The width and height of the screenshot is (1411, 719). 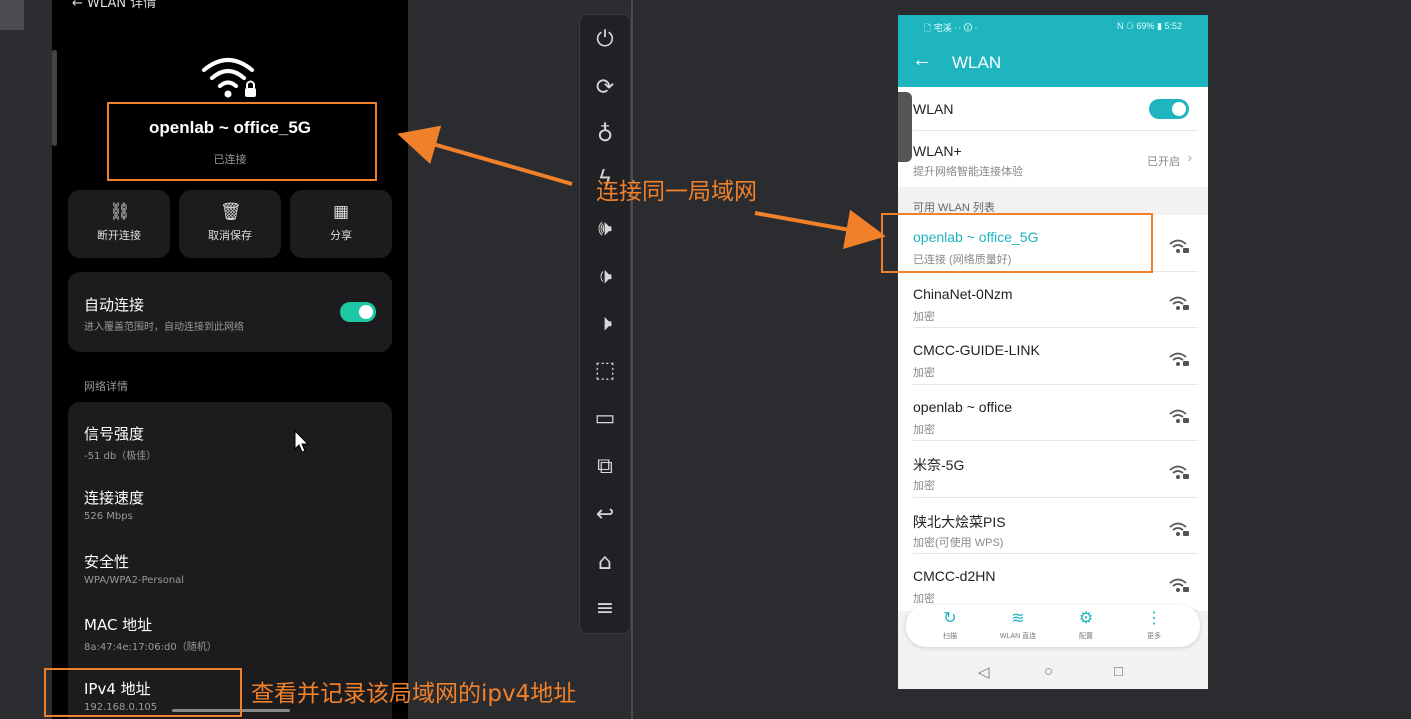 I want to click on screen-crop-icon: ⧉, so click(x=605, y=467).